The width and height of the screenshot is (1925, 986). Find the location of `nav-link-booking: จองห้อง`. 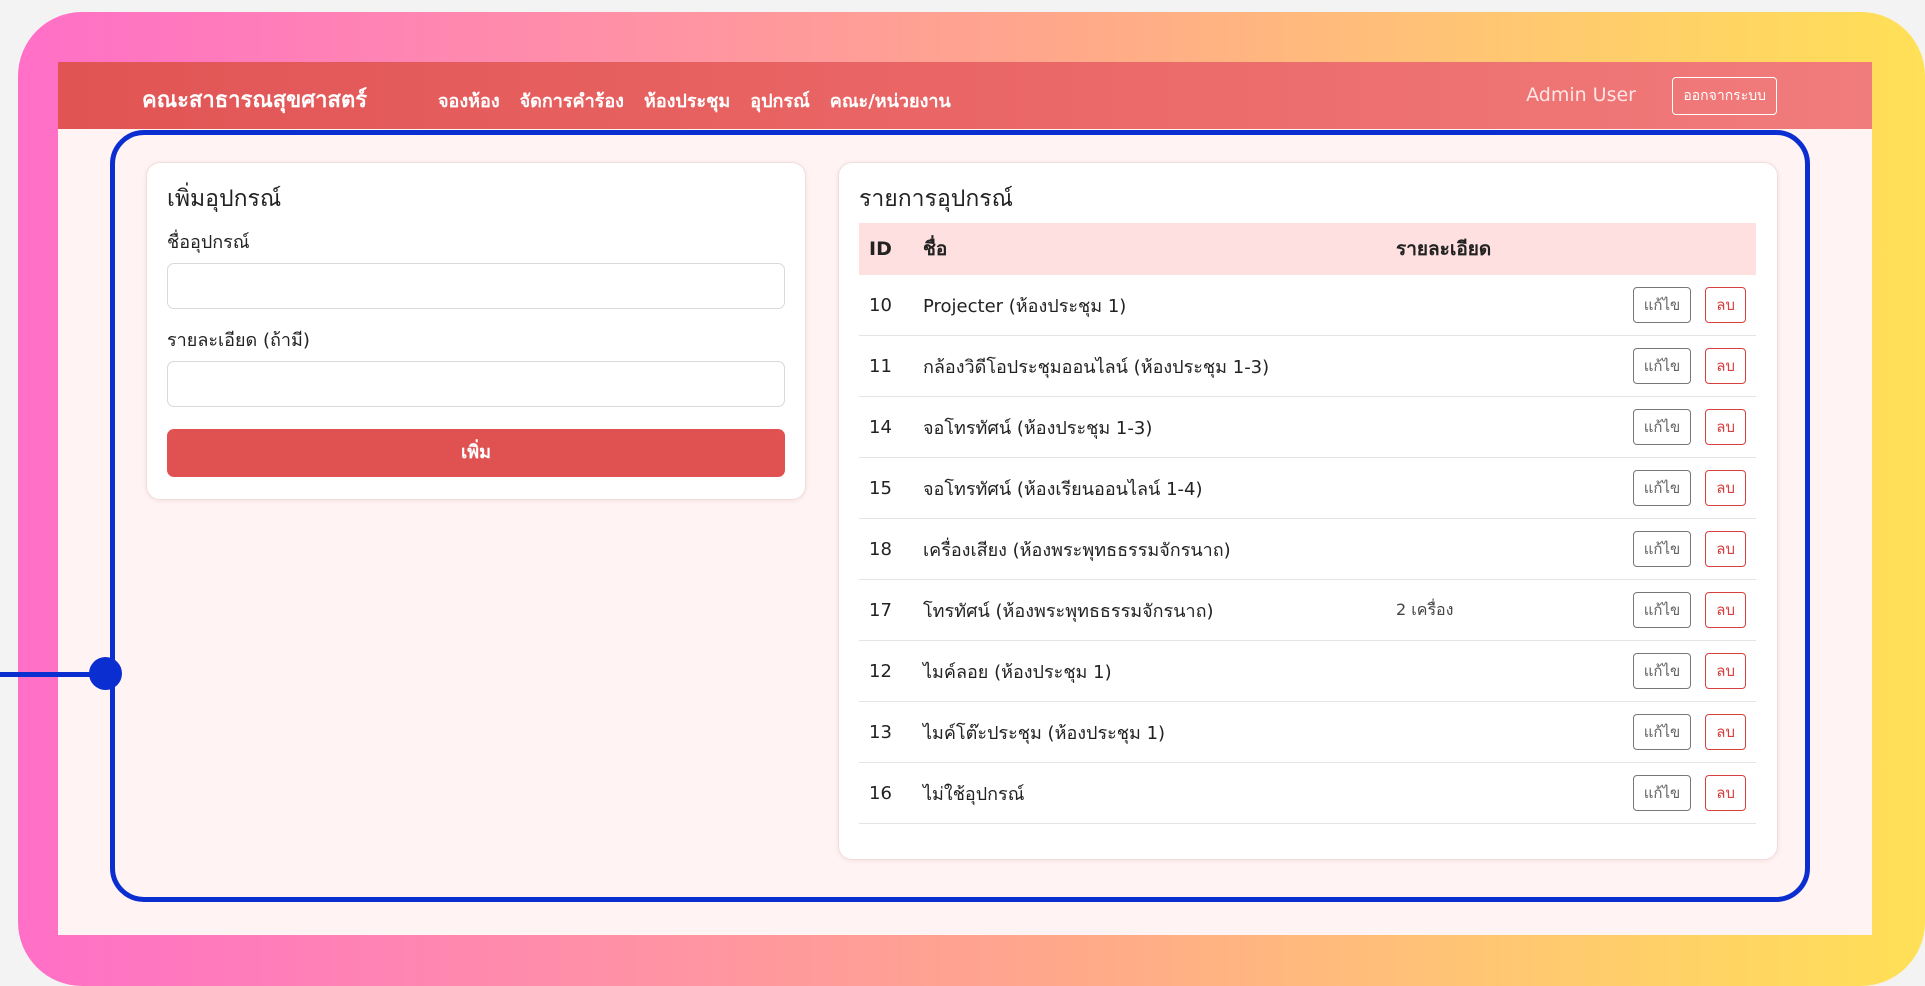

nav-link-booking: จองห้อง is located at coordinates (469, 100).